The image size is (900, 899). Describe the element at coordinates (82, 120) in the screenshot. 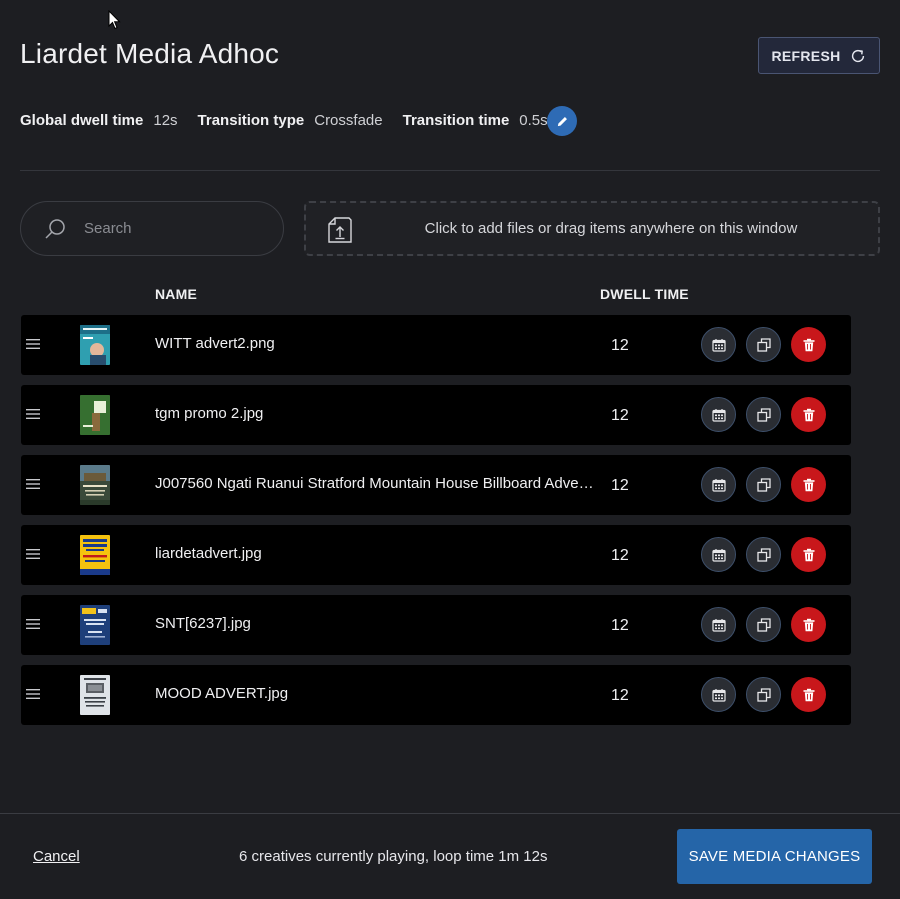

I see `dwell-time-label: Global dwell time` at that location.